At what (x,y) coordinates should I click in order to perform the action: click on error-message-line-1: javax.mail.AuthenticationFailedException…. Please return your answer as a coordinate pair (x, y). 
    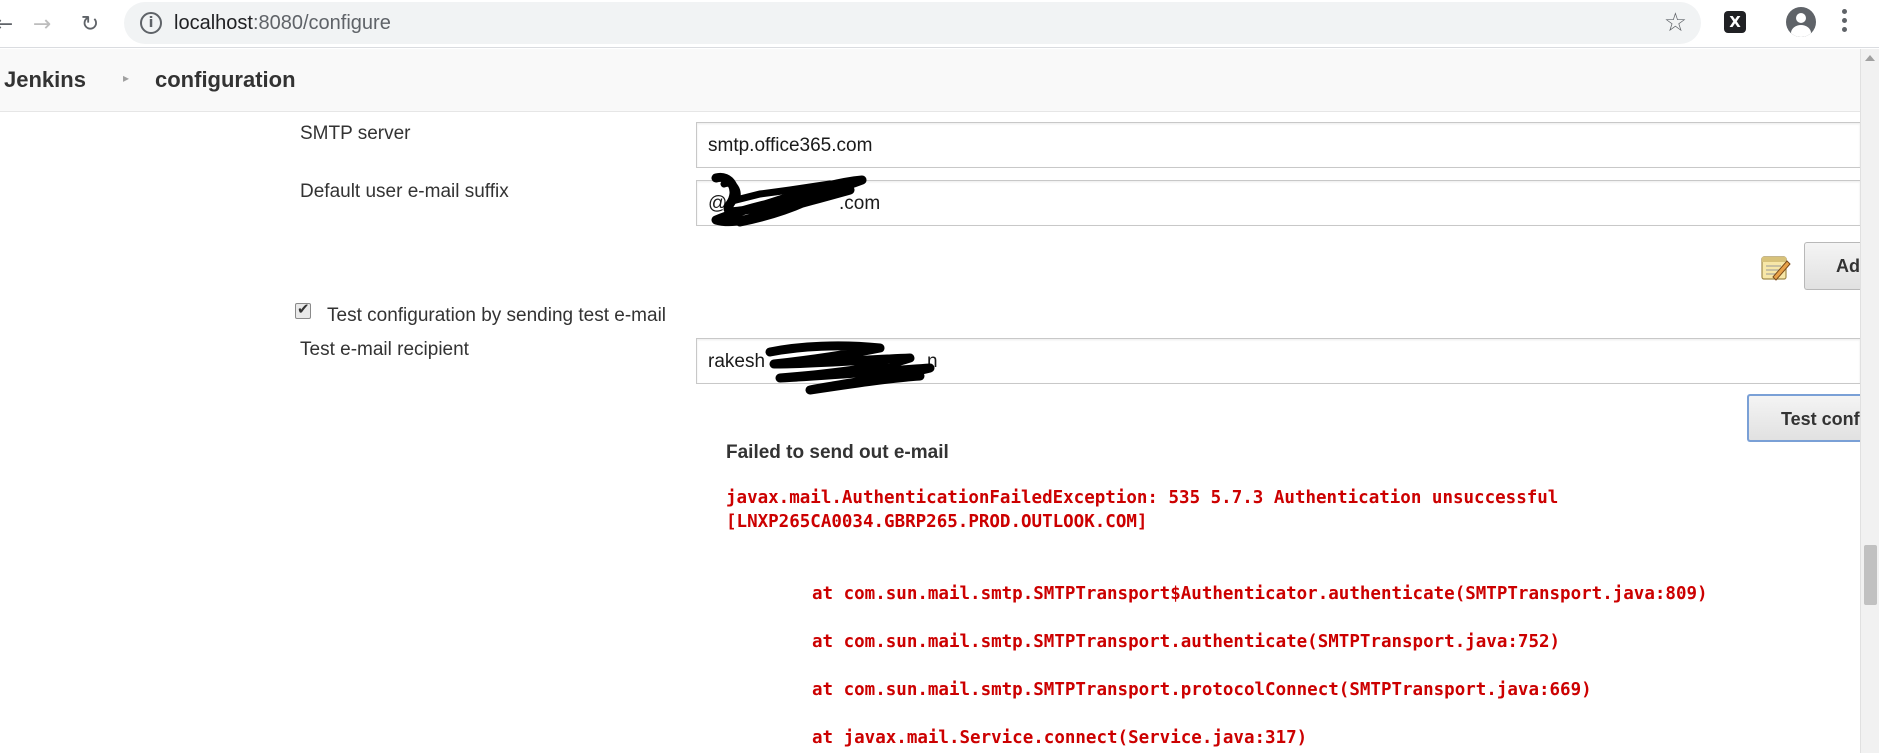
    Looking at the image, I should click on (1142, 498).